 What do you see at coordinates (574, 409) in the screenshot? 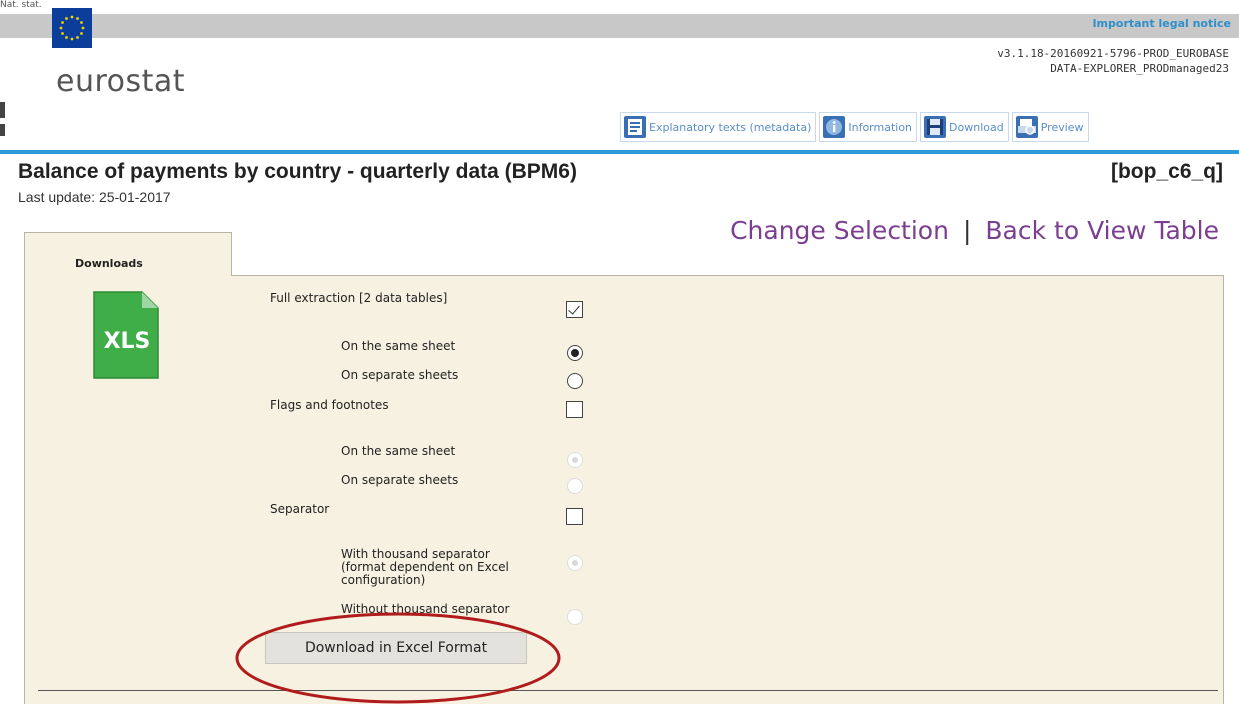
I see `flags-footnotes-checkbox` at bounding box center [574, 409].